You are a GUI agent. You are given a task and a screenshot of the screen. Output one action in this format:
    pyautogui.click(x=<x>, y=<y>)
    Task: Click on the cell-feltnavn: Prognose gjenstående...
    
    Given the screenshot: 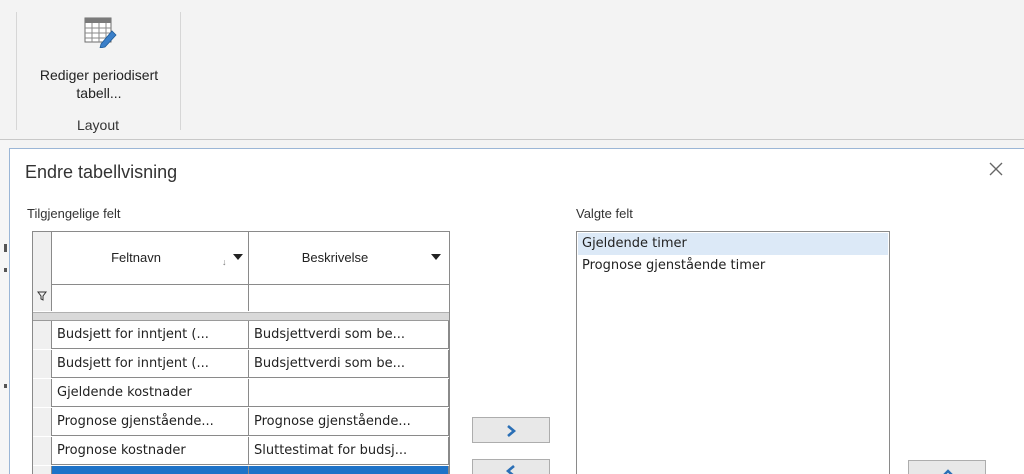 What is the action you would take?
    pyautogui.click(x=150, y=422)
    